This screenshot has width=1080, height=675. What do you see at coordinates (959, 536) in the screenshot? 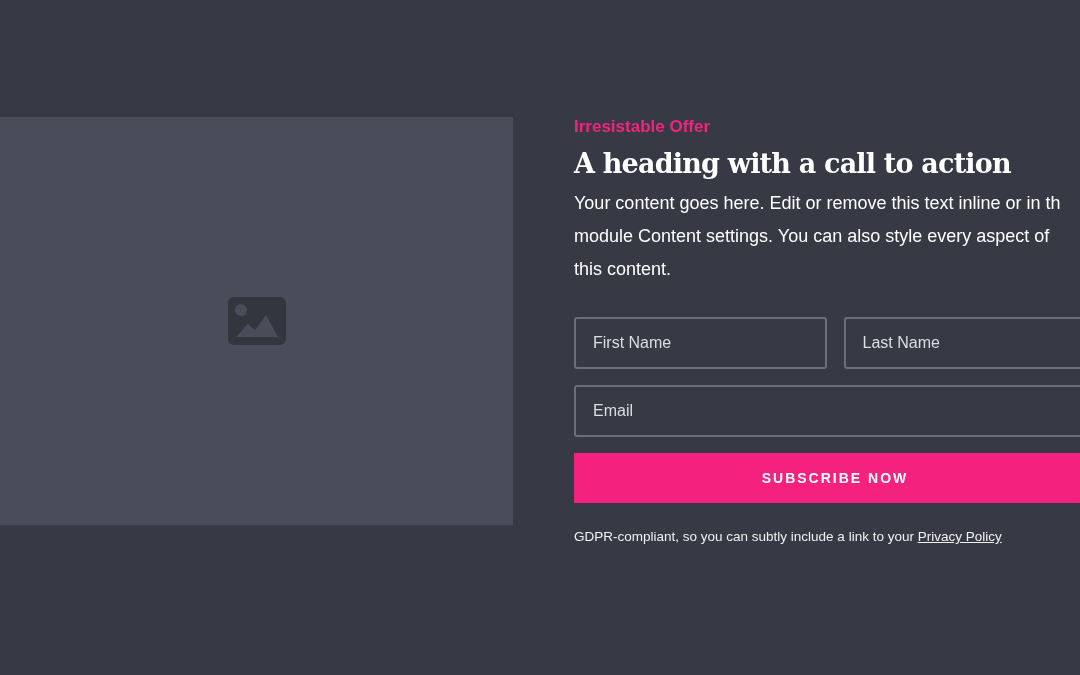
I see `privacy-policy-link: Privacy Policy` at bounding box center [959, 536].